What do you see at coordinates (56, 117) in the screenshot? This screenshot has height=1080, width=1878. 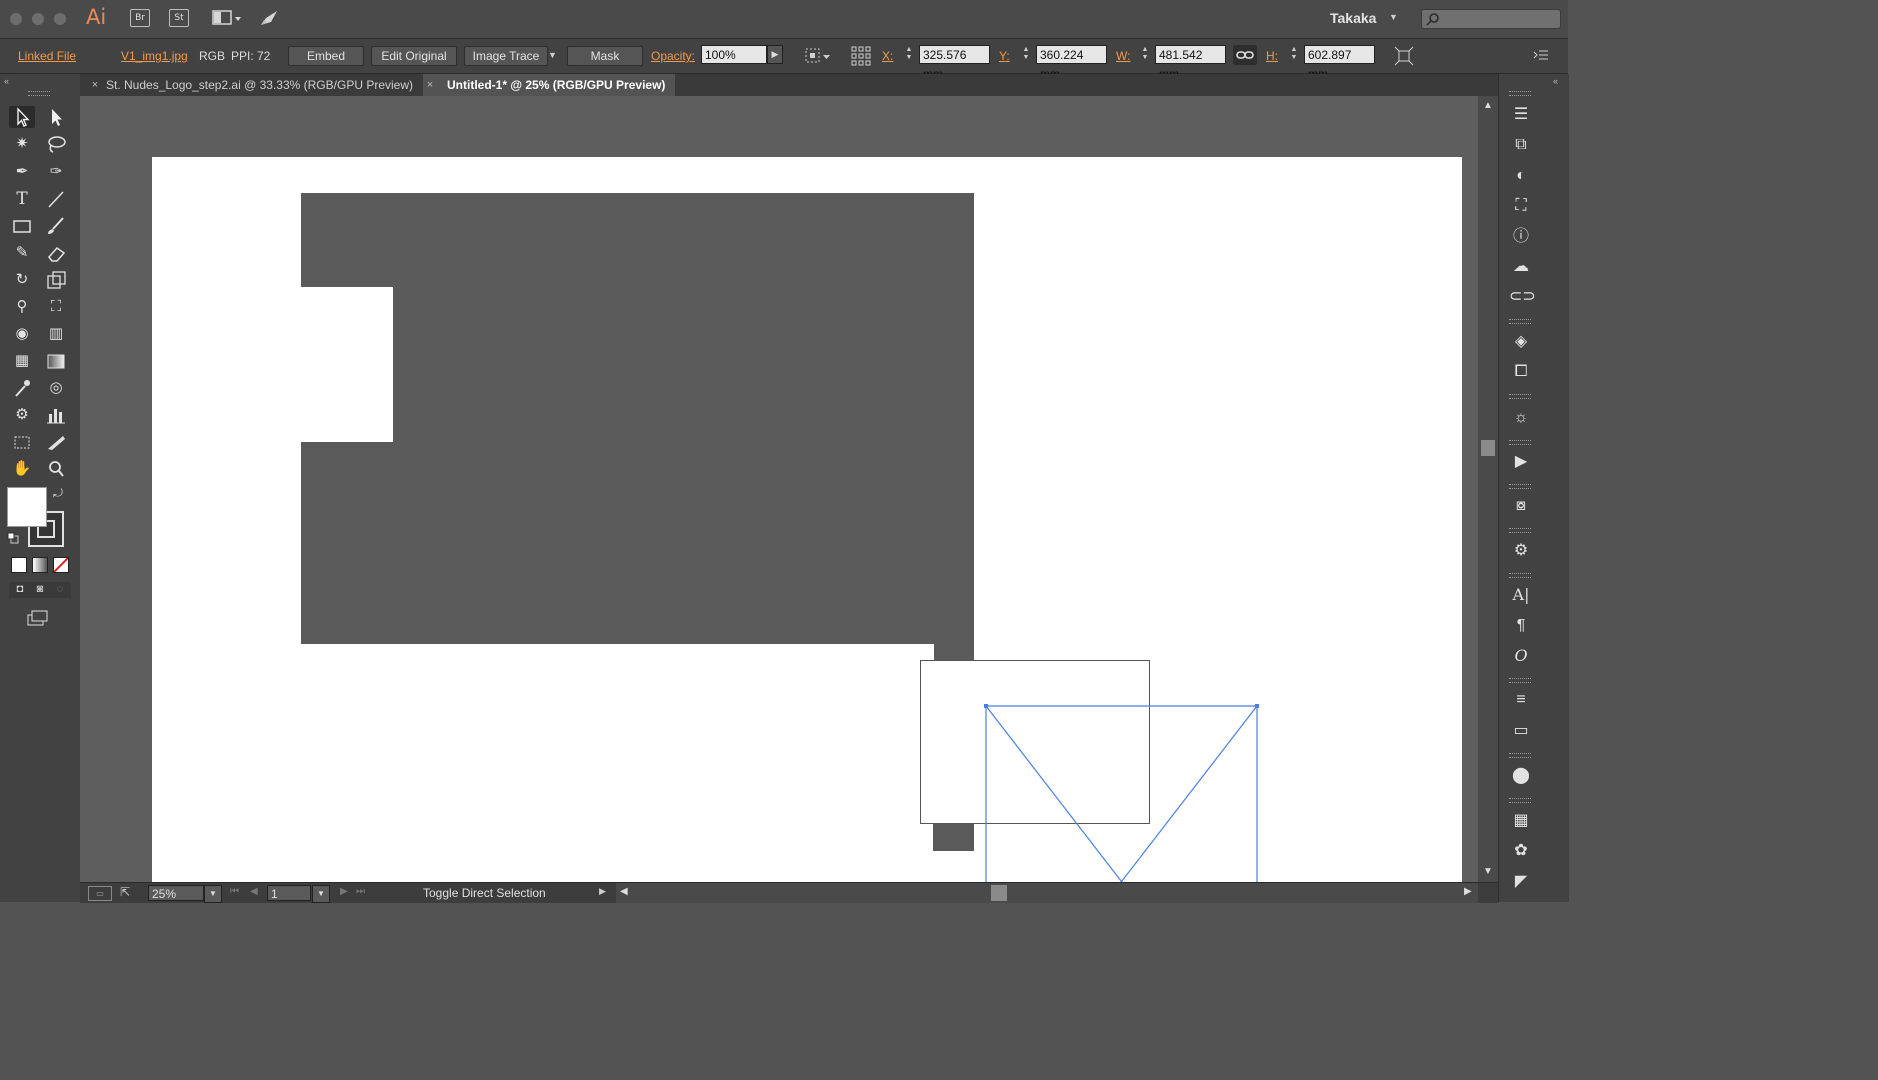 I see `direct-selection-tool` at bounding box center [56, 117].